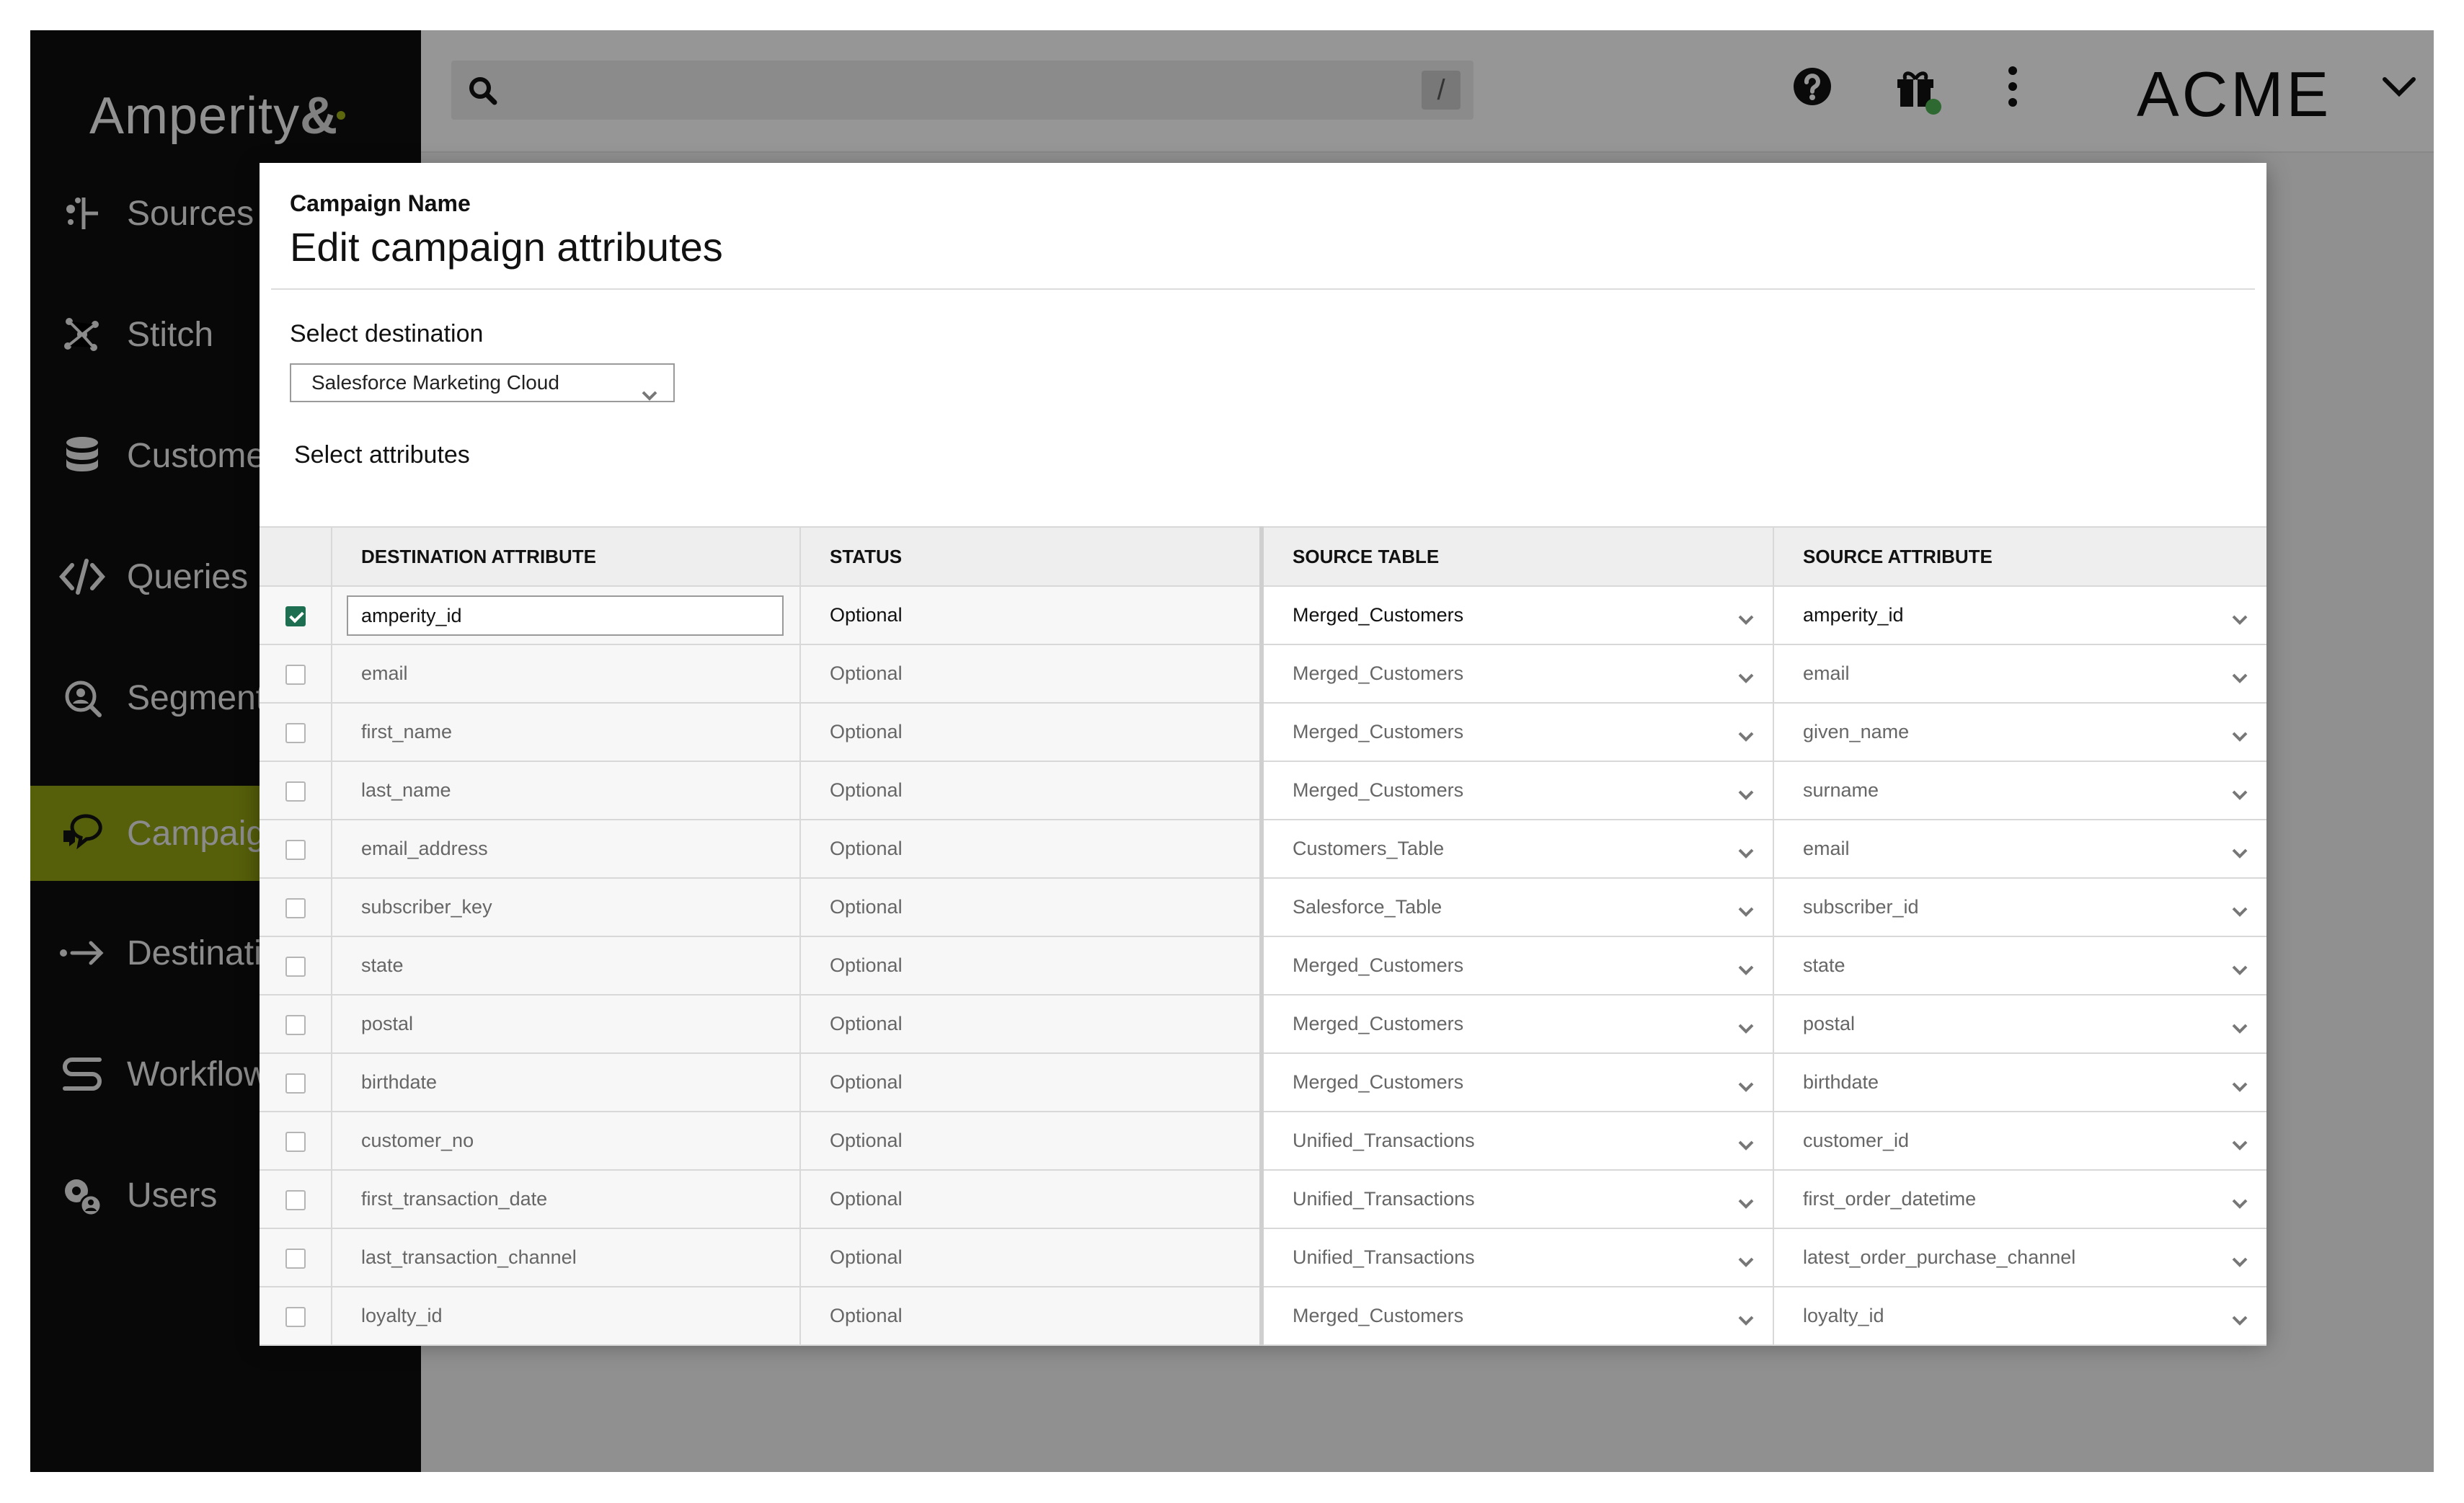 This screenshot has width=2464, height=1503. Describe the element at coordinates (566, 1316) in the screenshot. I see `destination-attribute-cell: loyalty_id` at that location.